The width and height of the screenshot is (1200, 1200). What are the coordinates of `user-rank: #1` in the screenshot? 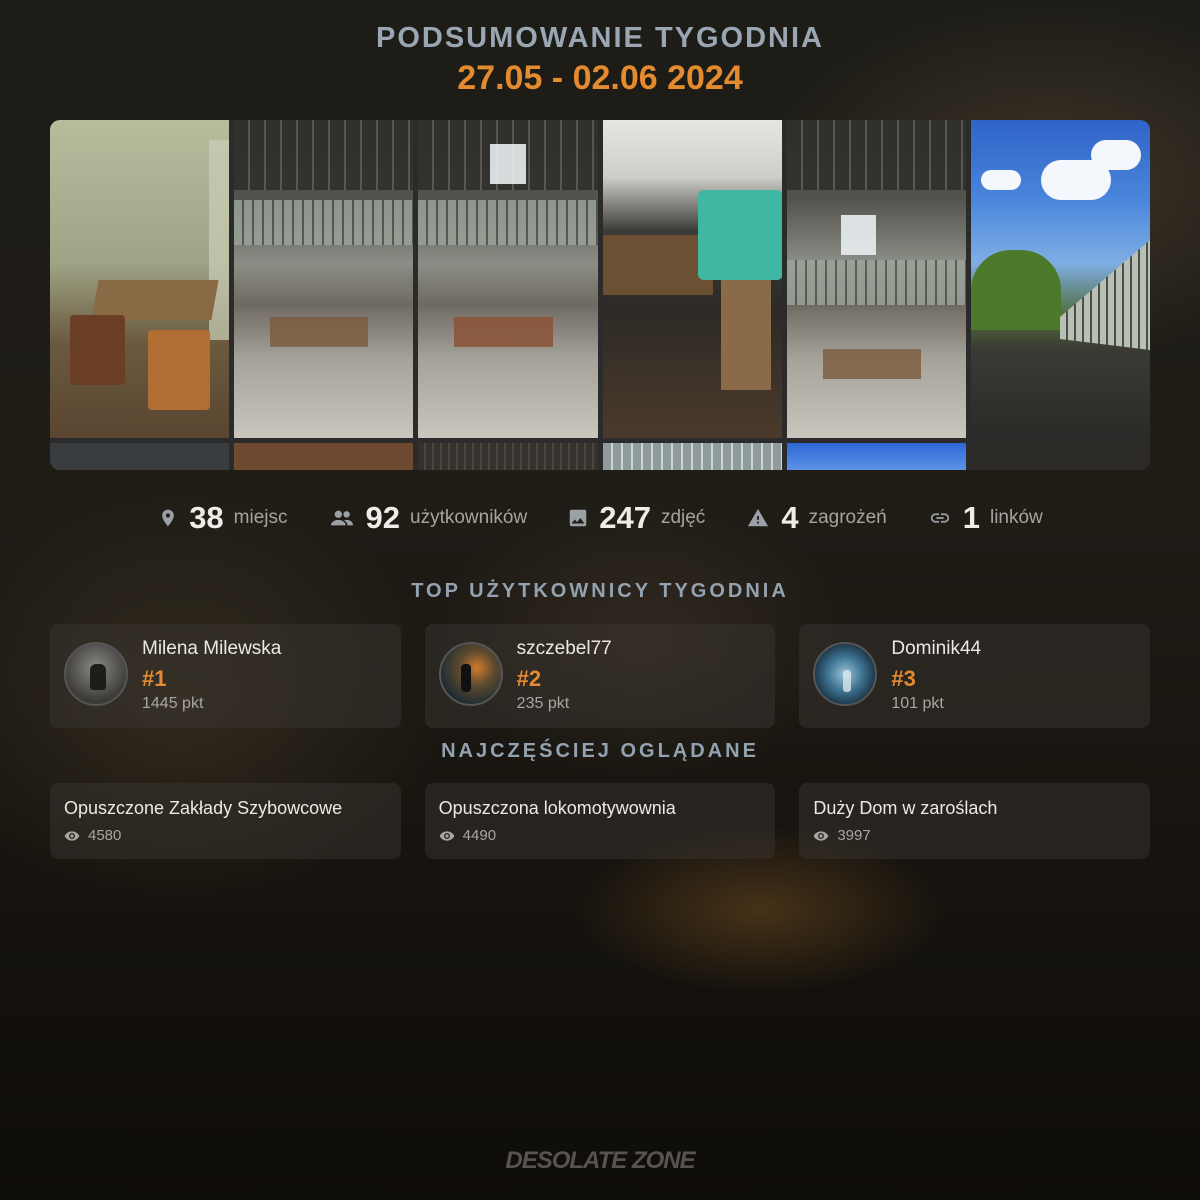 It's located at (154, 678).